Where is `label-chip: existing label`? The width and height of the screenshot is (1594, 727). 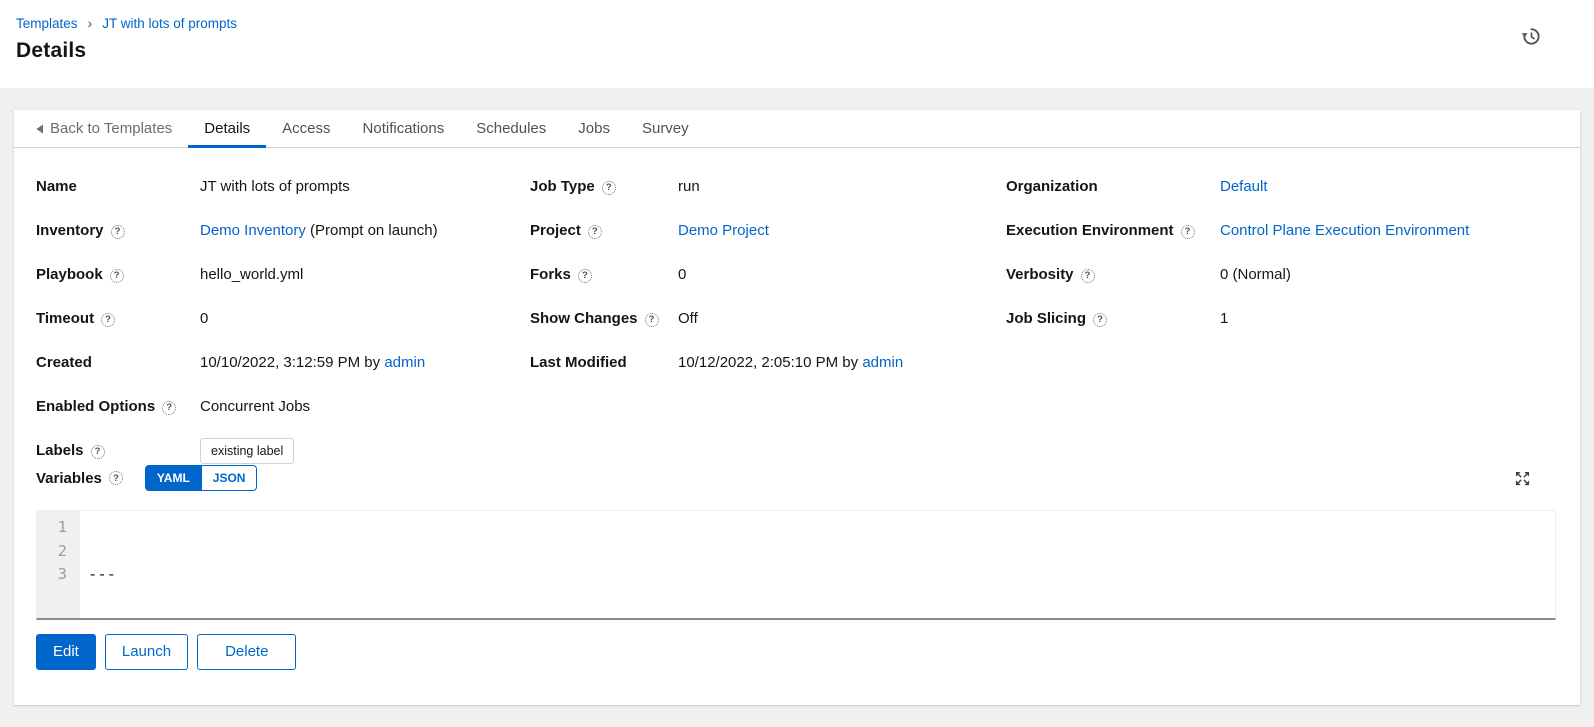
label-chip: existing label is located at coordinates (247, 451).